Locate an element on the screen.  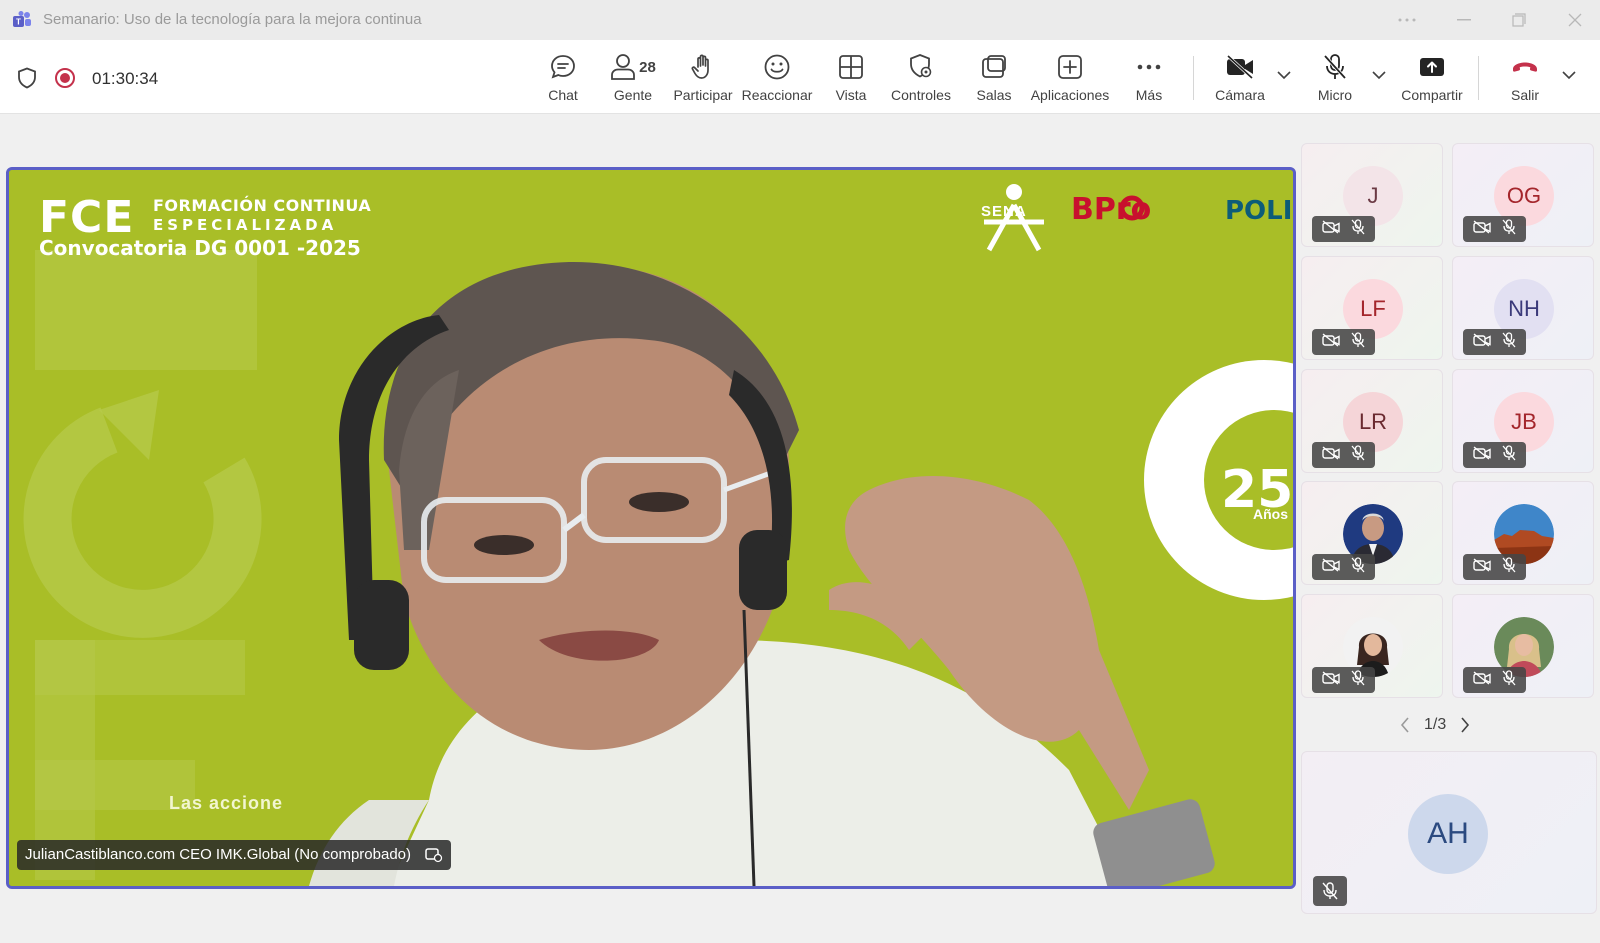
poli-logo: POLI is located at coordinates (1259, 211).